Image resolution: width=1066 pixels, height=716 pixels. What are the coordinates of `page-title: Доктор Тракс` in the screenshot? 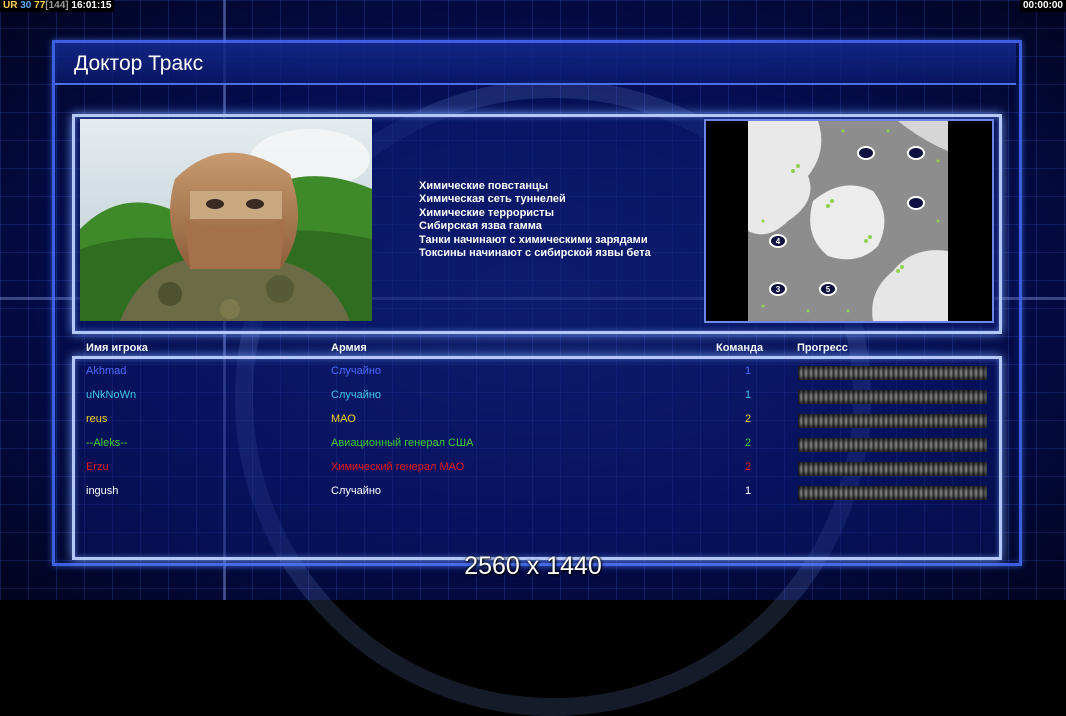 It's located at (139, 63).